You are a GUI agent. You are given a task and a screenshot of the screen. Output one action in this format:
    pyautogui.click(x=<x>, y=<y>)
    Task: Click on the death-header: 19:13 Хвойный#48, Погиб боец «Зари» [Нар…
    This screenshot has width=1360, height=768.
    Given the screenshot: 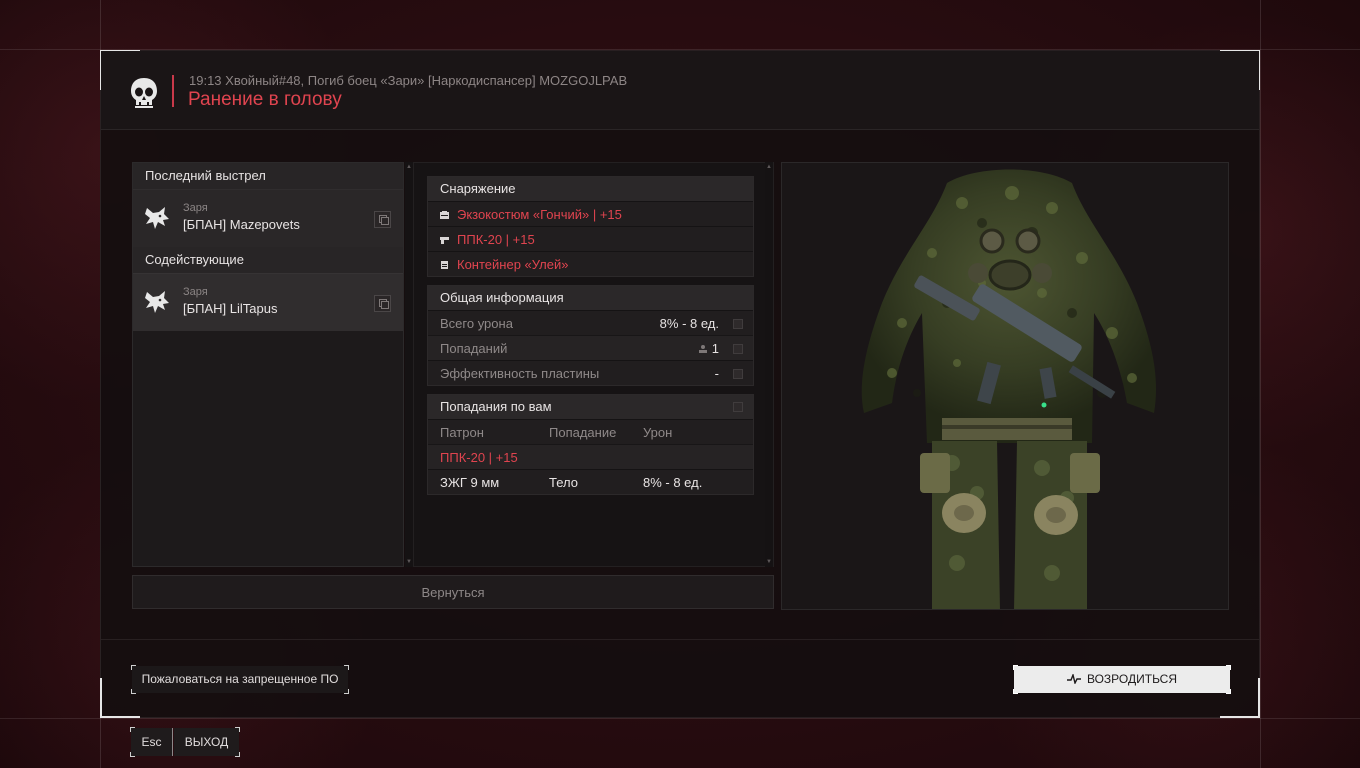 What is the action you would take?
    pyautogui.click(x=680, y=90)
    